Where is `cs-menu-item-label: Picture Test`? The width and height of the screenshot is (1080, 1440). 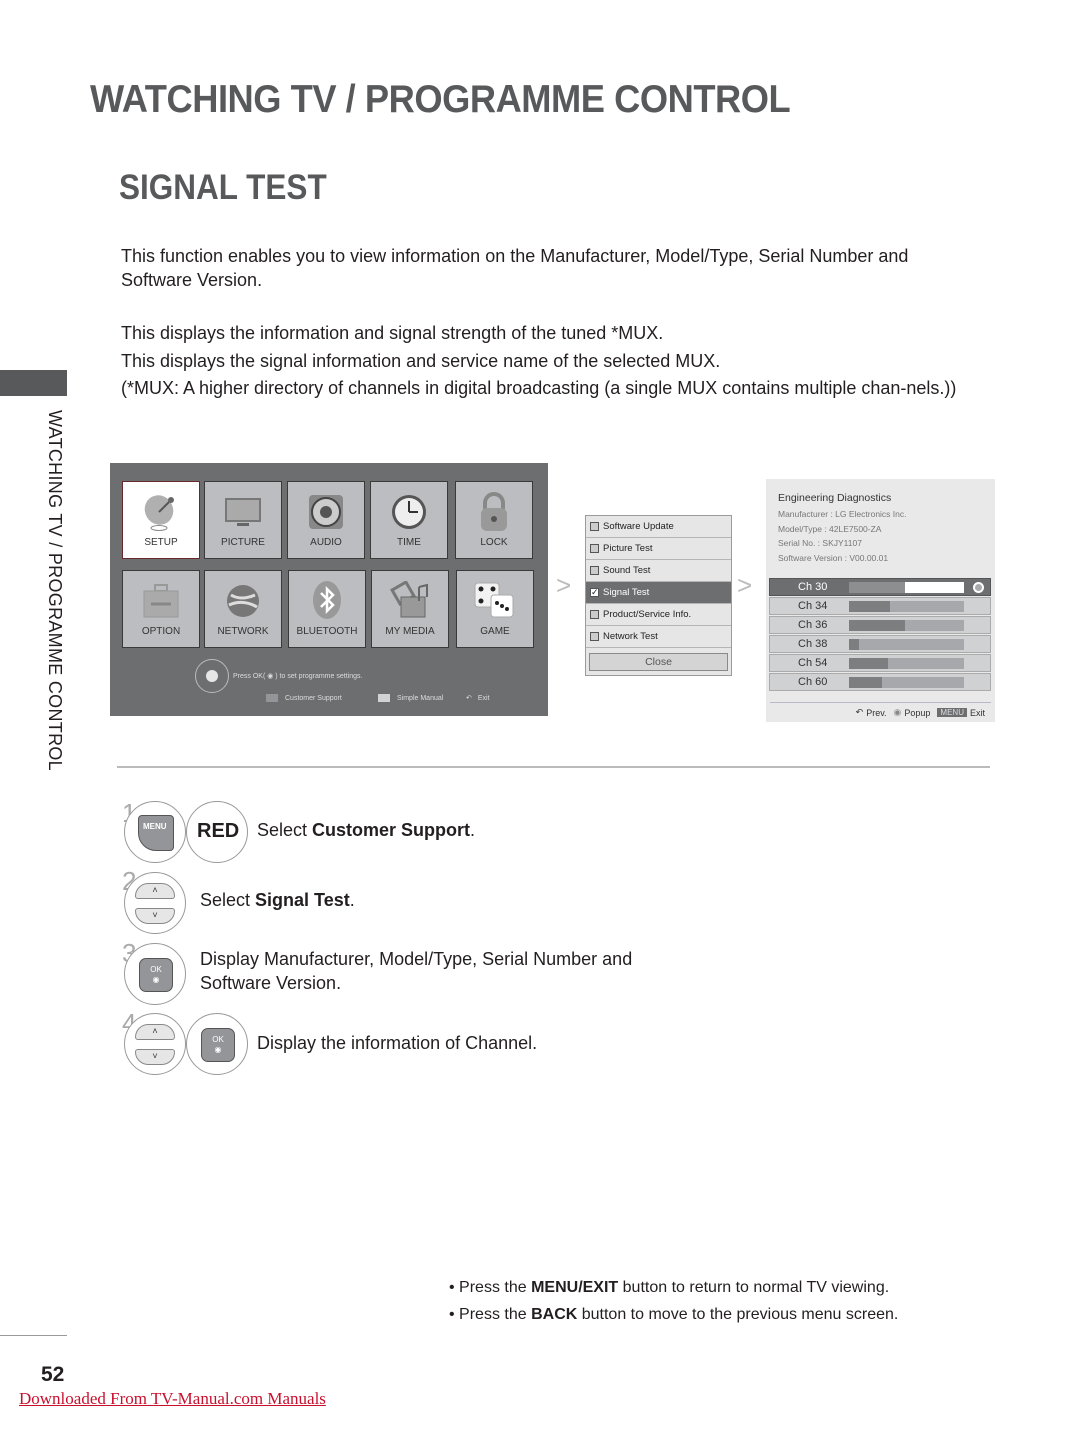 cs-menu-item-label: Picture Test is located at coordinates (628, 548).